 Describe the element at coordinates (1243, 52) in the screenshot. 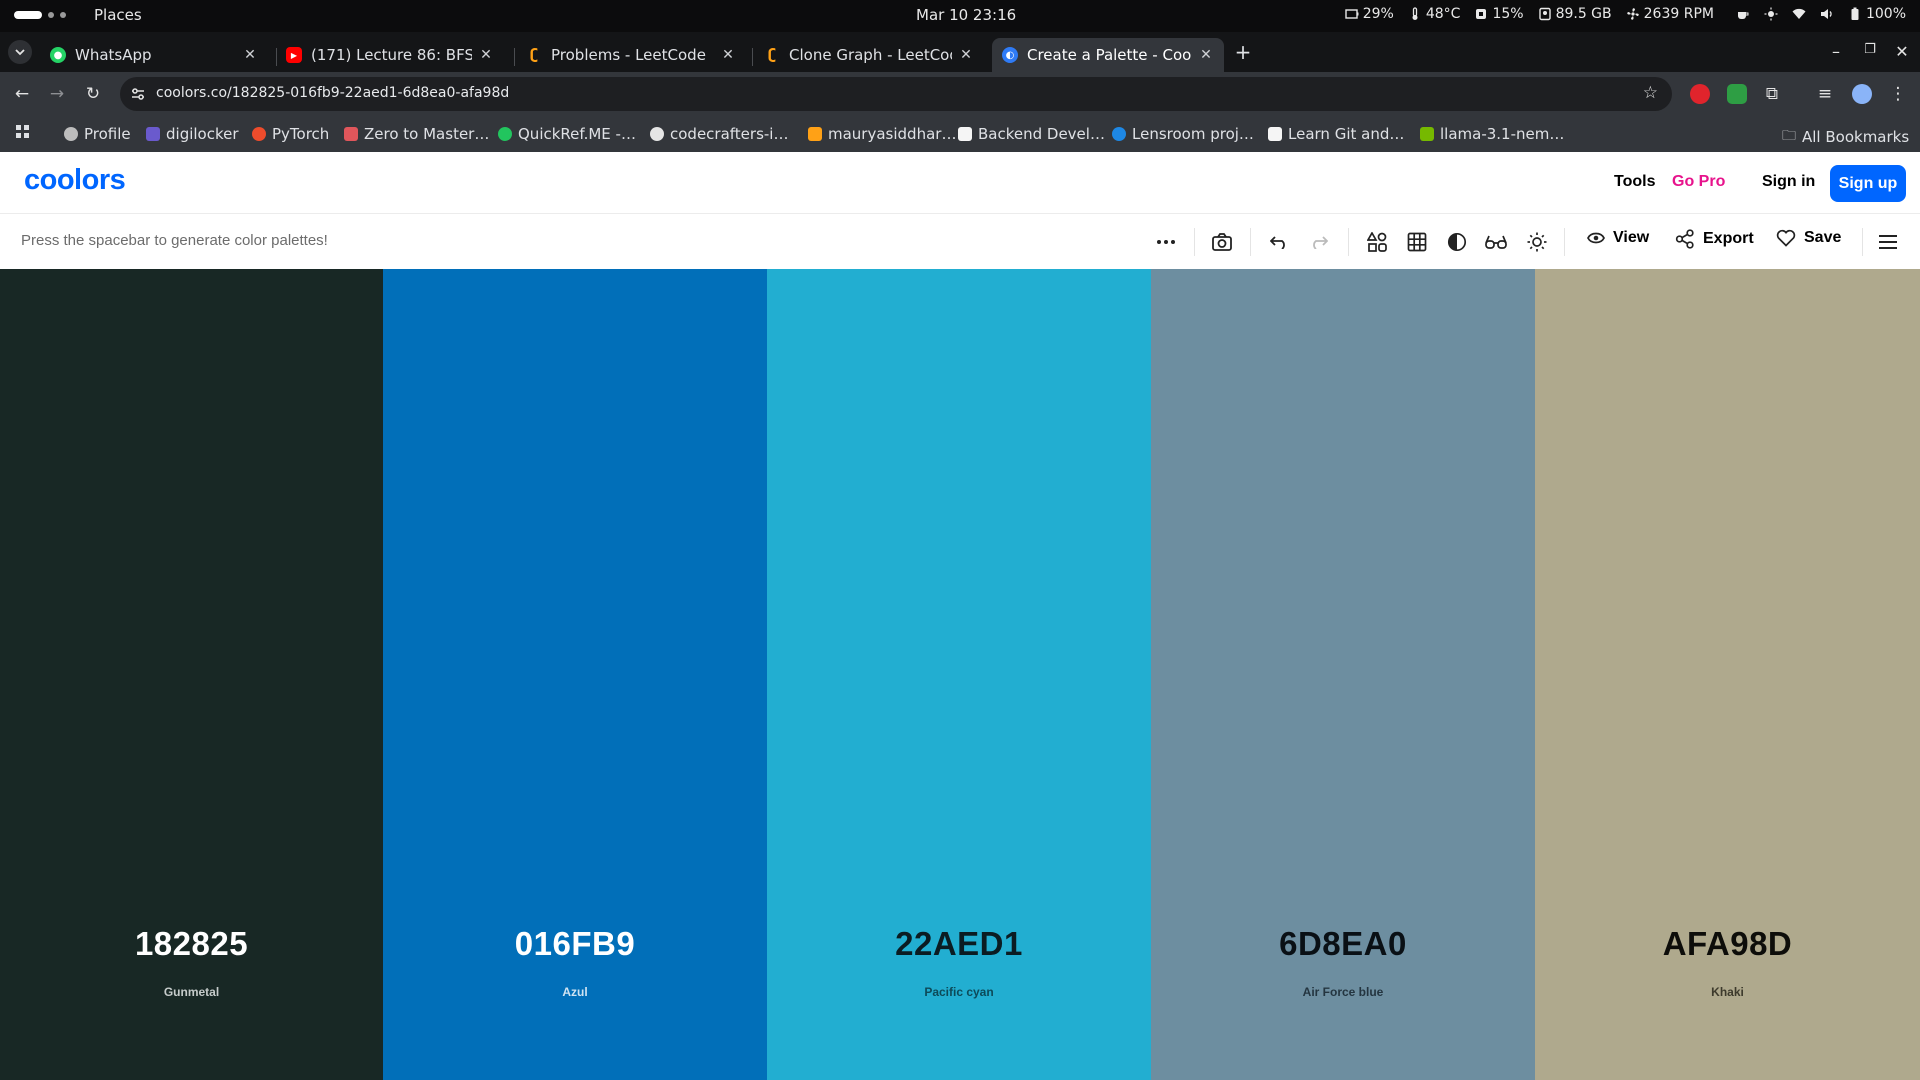

I see `new-tab-button: +` at that location.